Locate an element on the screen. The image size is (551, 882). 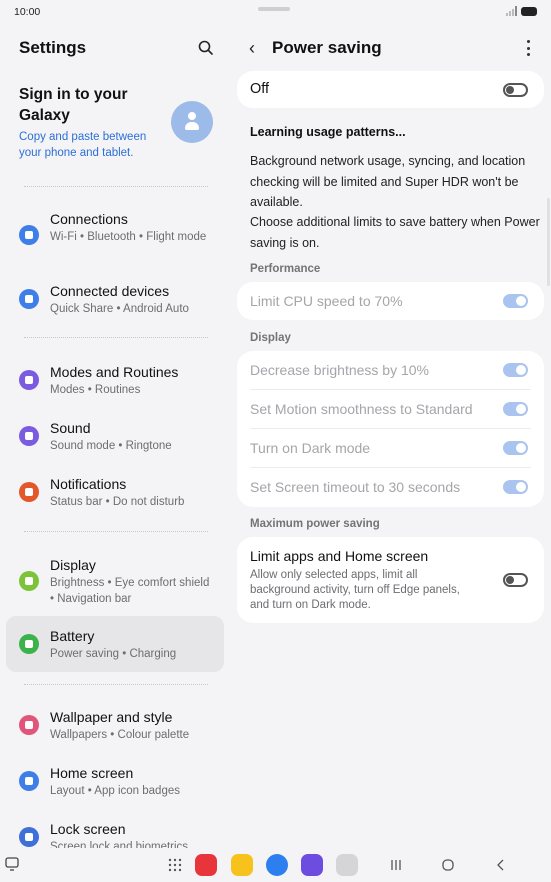
menu-item-title: Connections is located at coordinates (89, 219).